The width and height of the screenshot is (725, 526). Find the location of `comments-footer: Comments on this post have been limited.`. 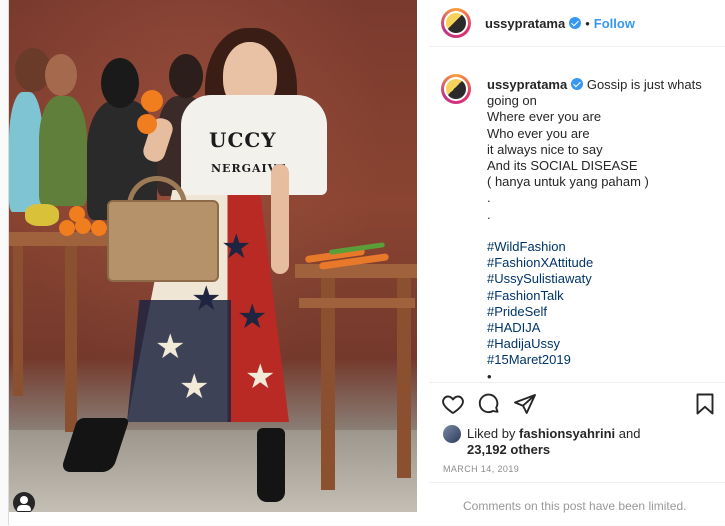

comments-footer: Comments on this post have been limited. is located at coordinates (577, 504).